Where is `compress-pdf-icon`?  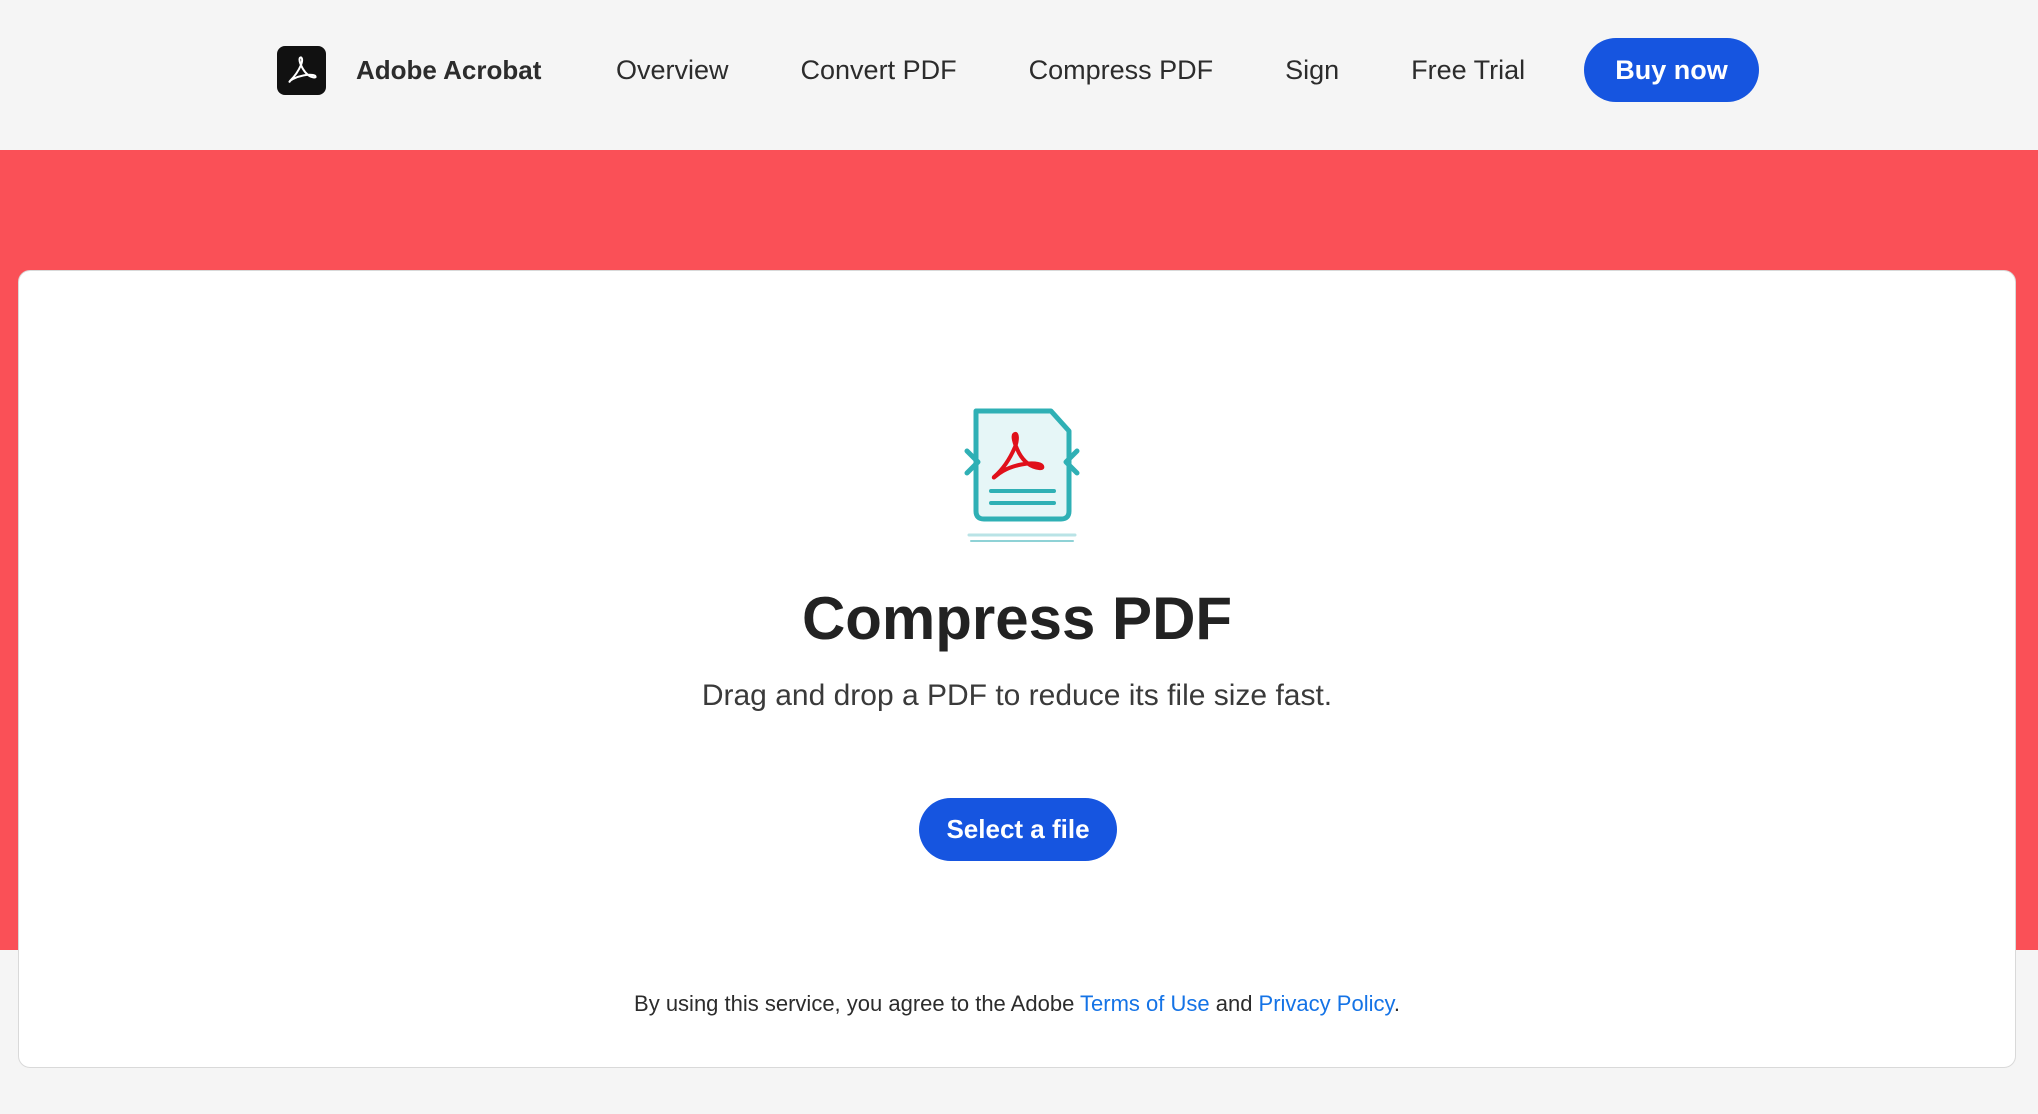
compress-pdf-icon is located at coordinates (1022, 474).